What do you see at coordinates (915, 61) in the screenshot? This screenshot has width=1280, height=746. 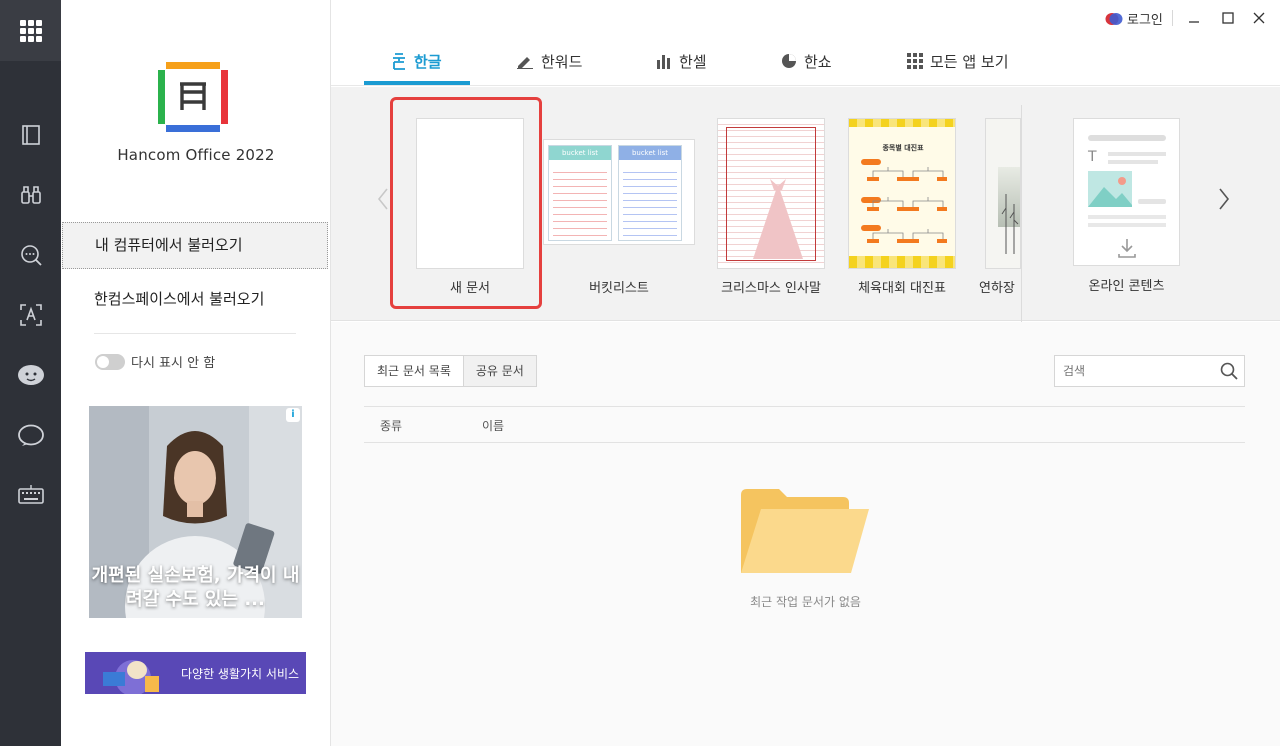 I see `grid-icon` at bounding box center [915, 61].